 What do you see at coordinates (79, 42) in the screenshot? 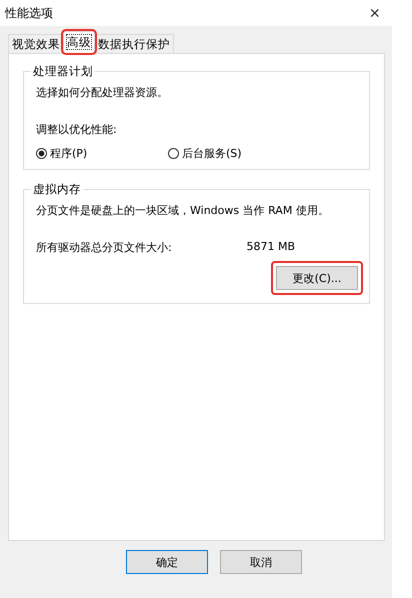
I see `tab: 高级` at bounding box center [79, 42].